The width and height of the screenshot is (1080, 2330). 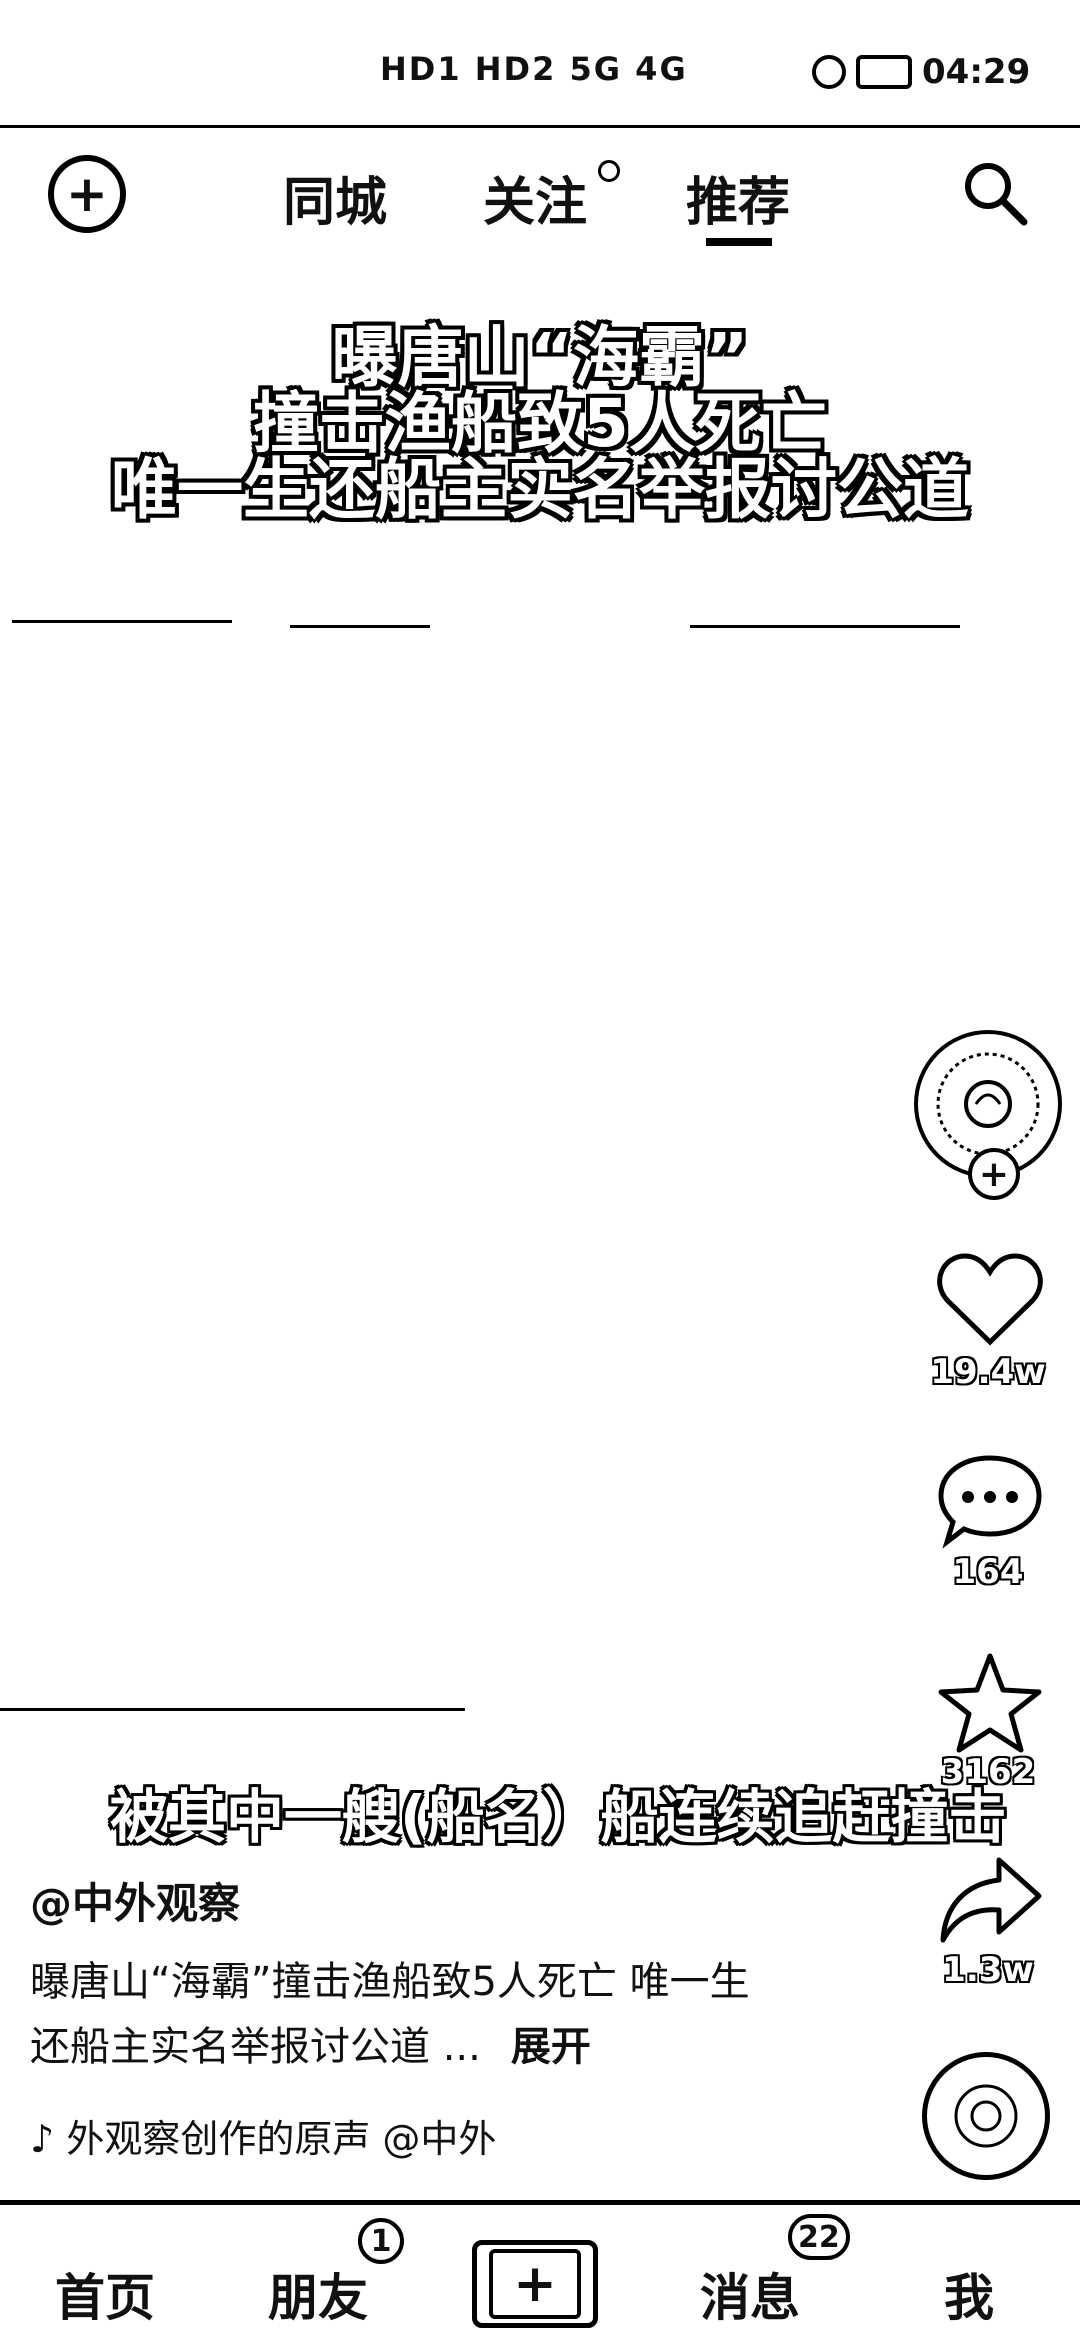 I want to click on active-tab-underline, so click(x=739, y=242).